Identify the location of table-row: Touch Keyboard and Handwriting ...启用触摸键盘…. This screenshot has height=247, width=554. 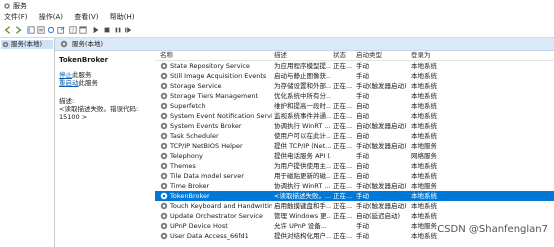
(354, 206).